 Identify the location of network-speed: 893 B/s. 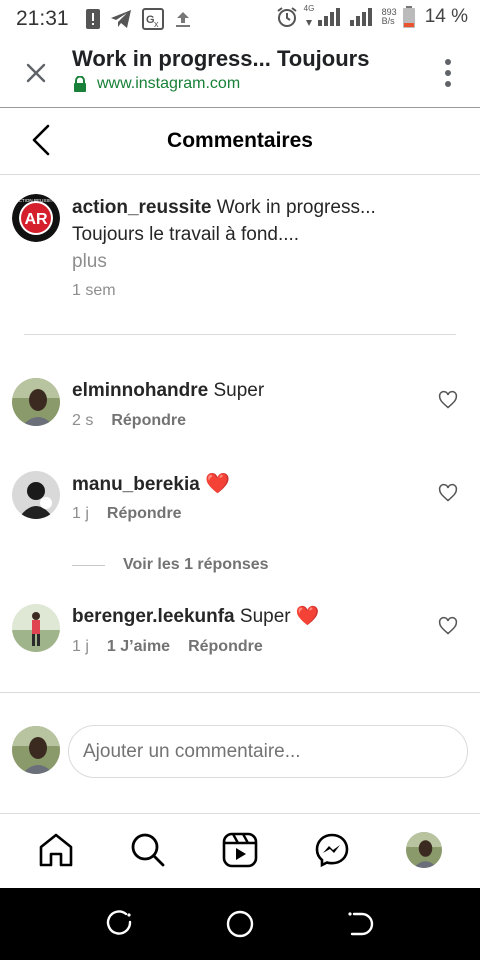
(389, 17).